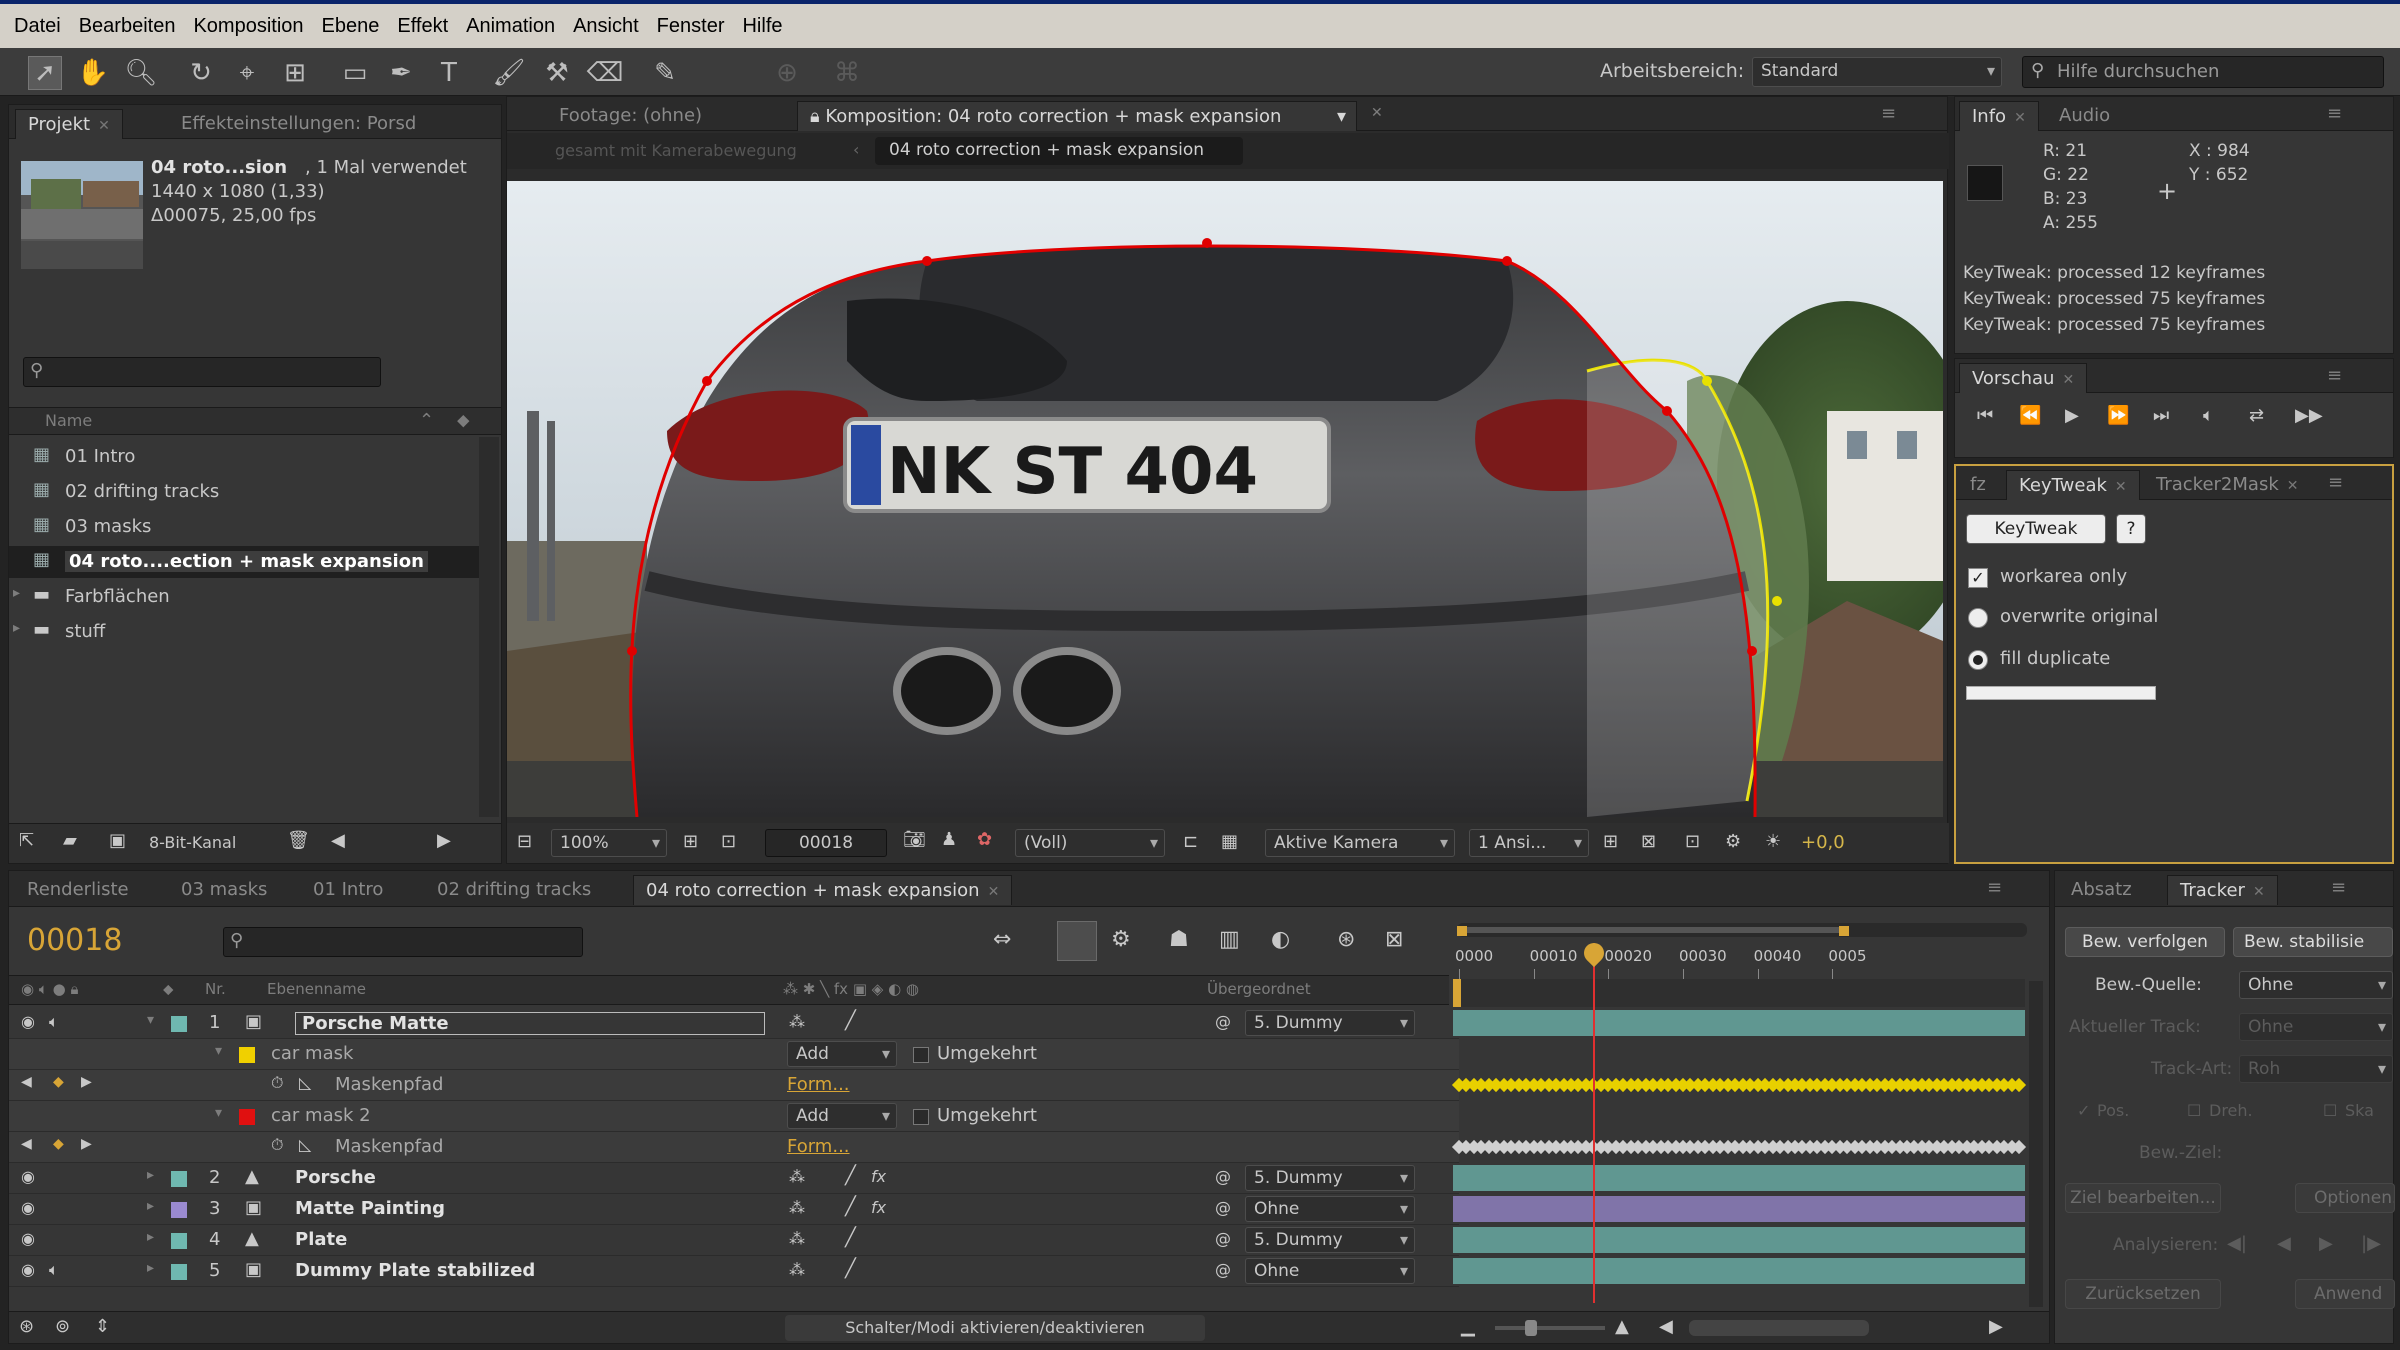 The height and width of the screenshot is (1350, 2400). I want to click on mask-color-swatch, so click(247, 1055).